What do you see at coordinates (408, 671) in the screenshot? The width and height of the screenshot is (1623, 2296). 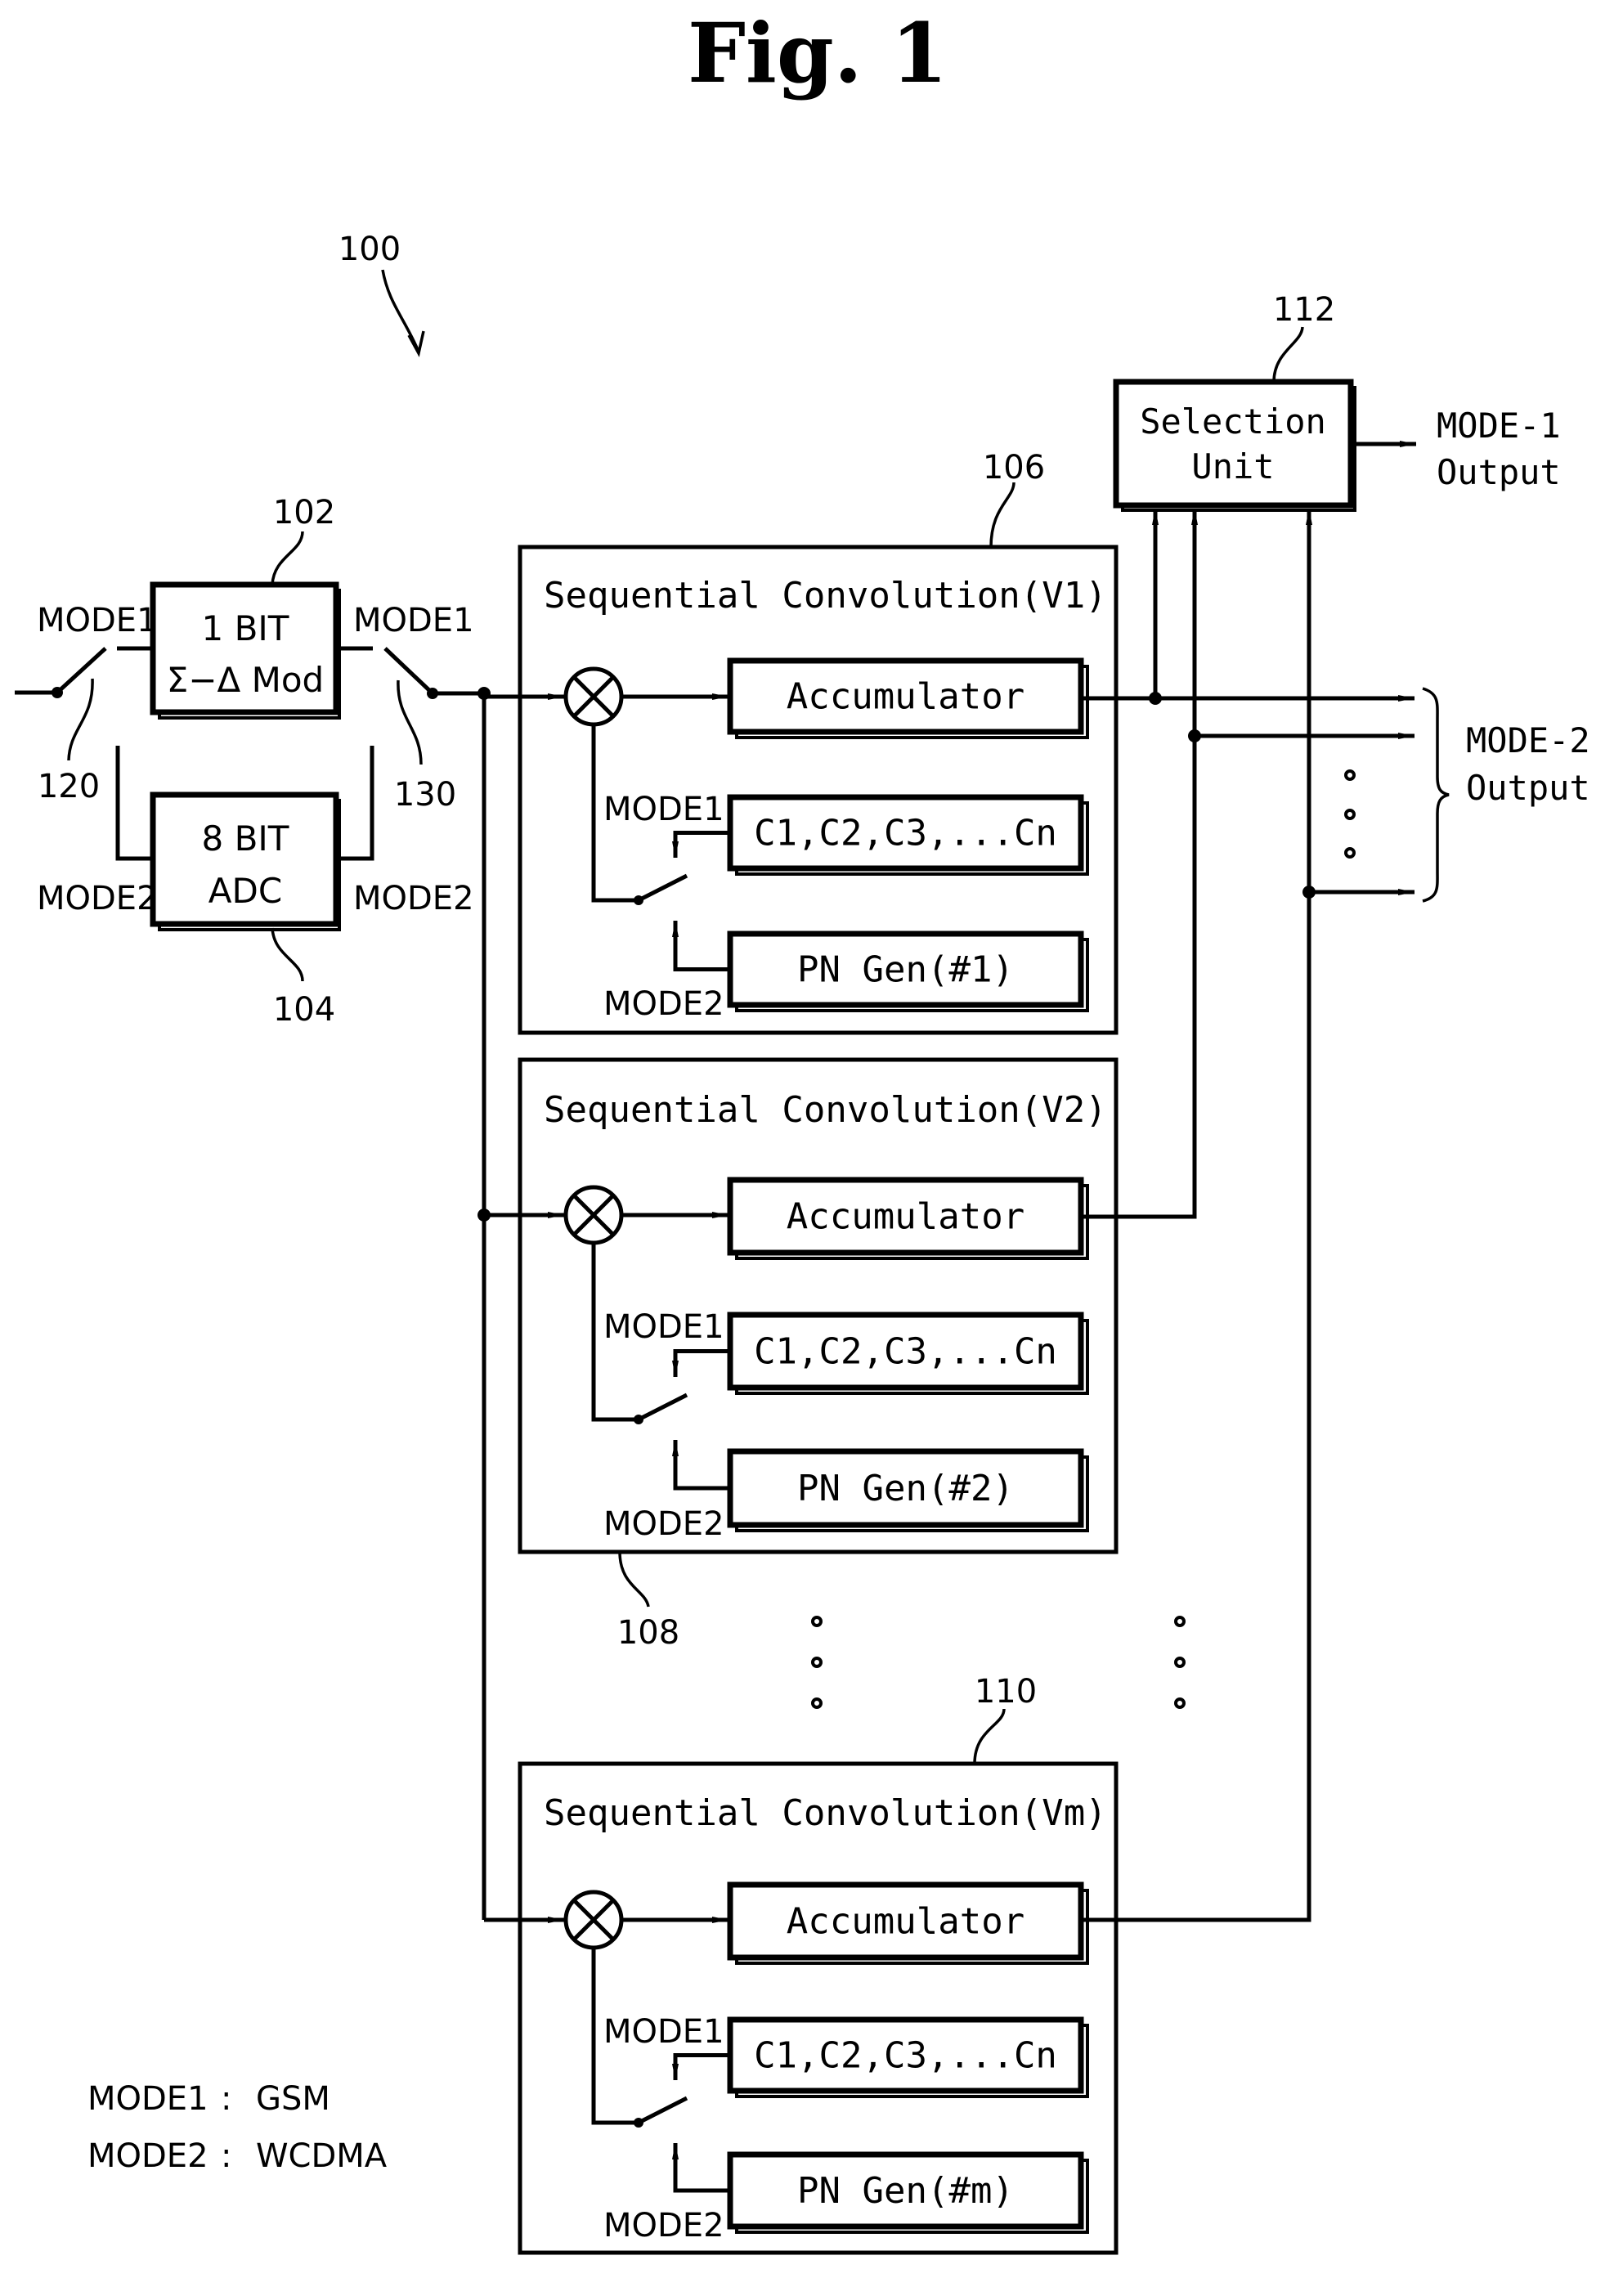 I see `switch-130-blade` at bounding box center [408, 671].